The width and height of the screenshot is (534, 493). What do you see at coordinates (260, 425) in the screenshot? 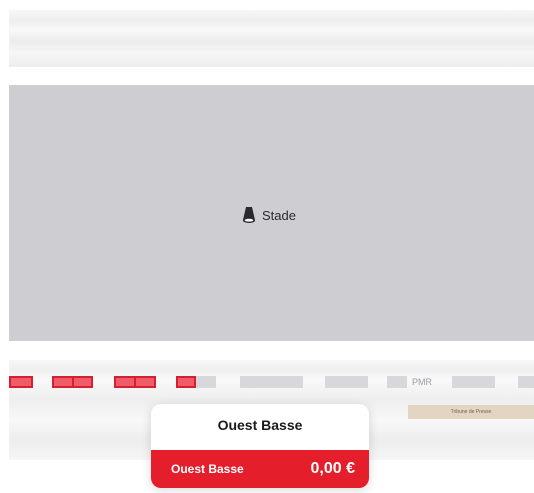
I see `popup-title: Ouest Basse` at bounding box center [260, 425].